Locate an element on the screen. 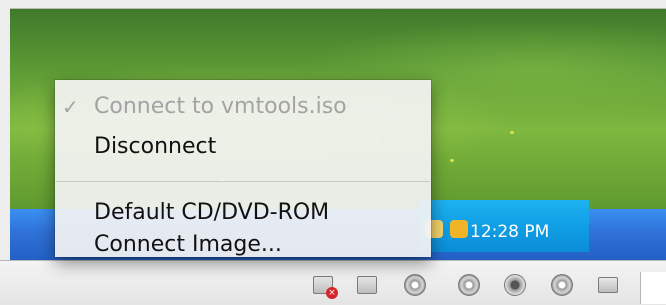 This screenshot has width=666, height=305. vmware-tools-icon is located at coordinates (459, 229).